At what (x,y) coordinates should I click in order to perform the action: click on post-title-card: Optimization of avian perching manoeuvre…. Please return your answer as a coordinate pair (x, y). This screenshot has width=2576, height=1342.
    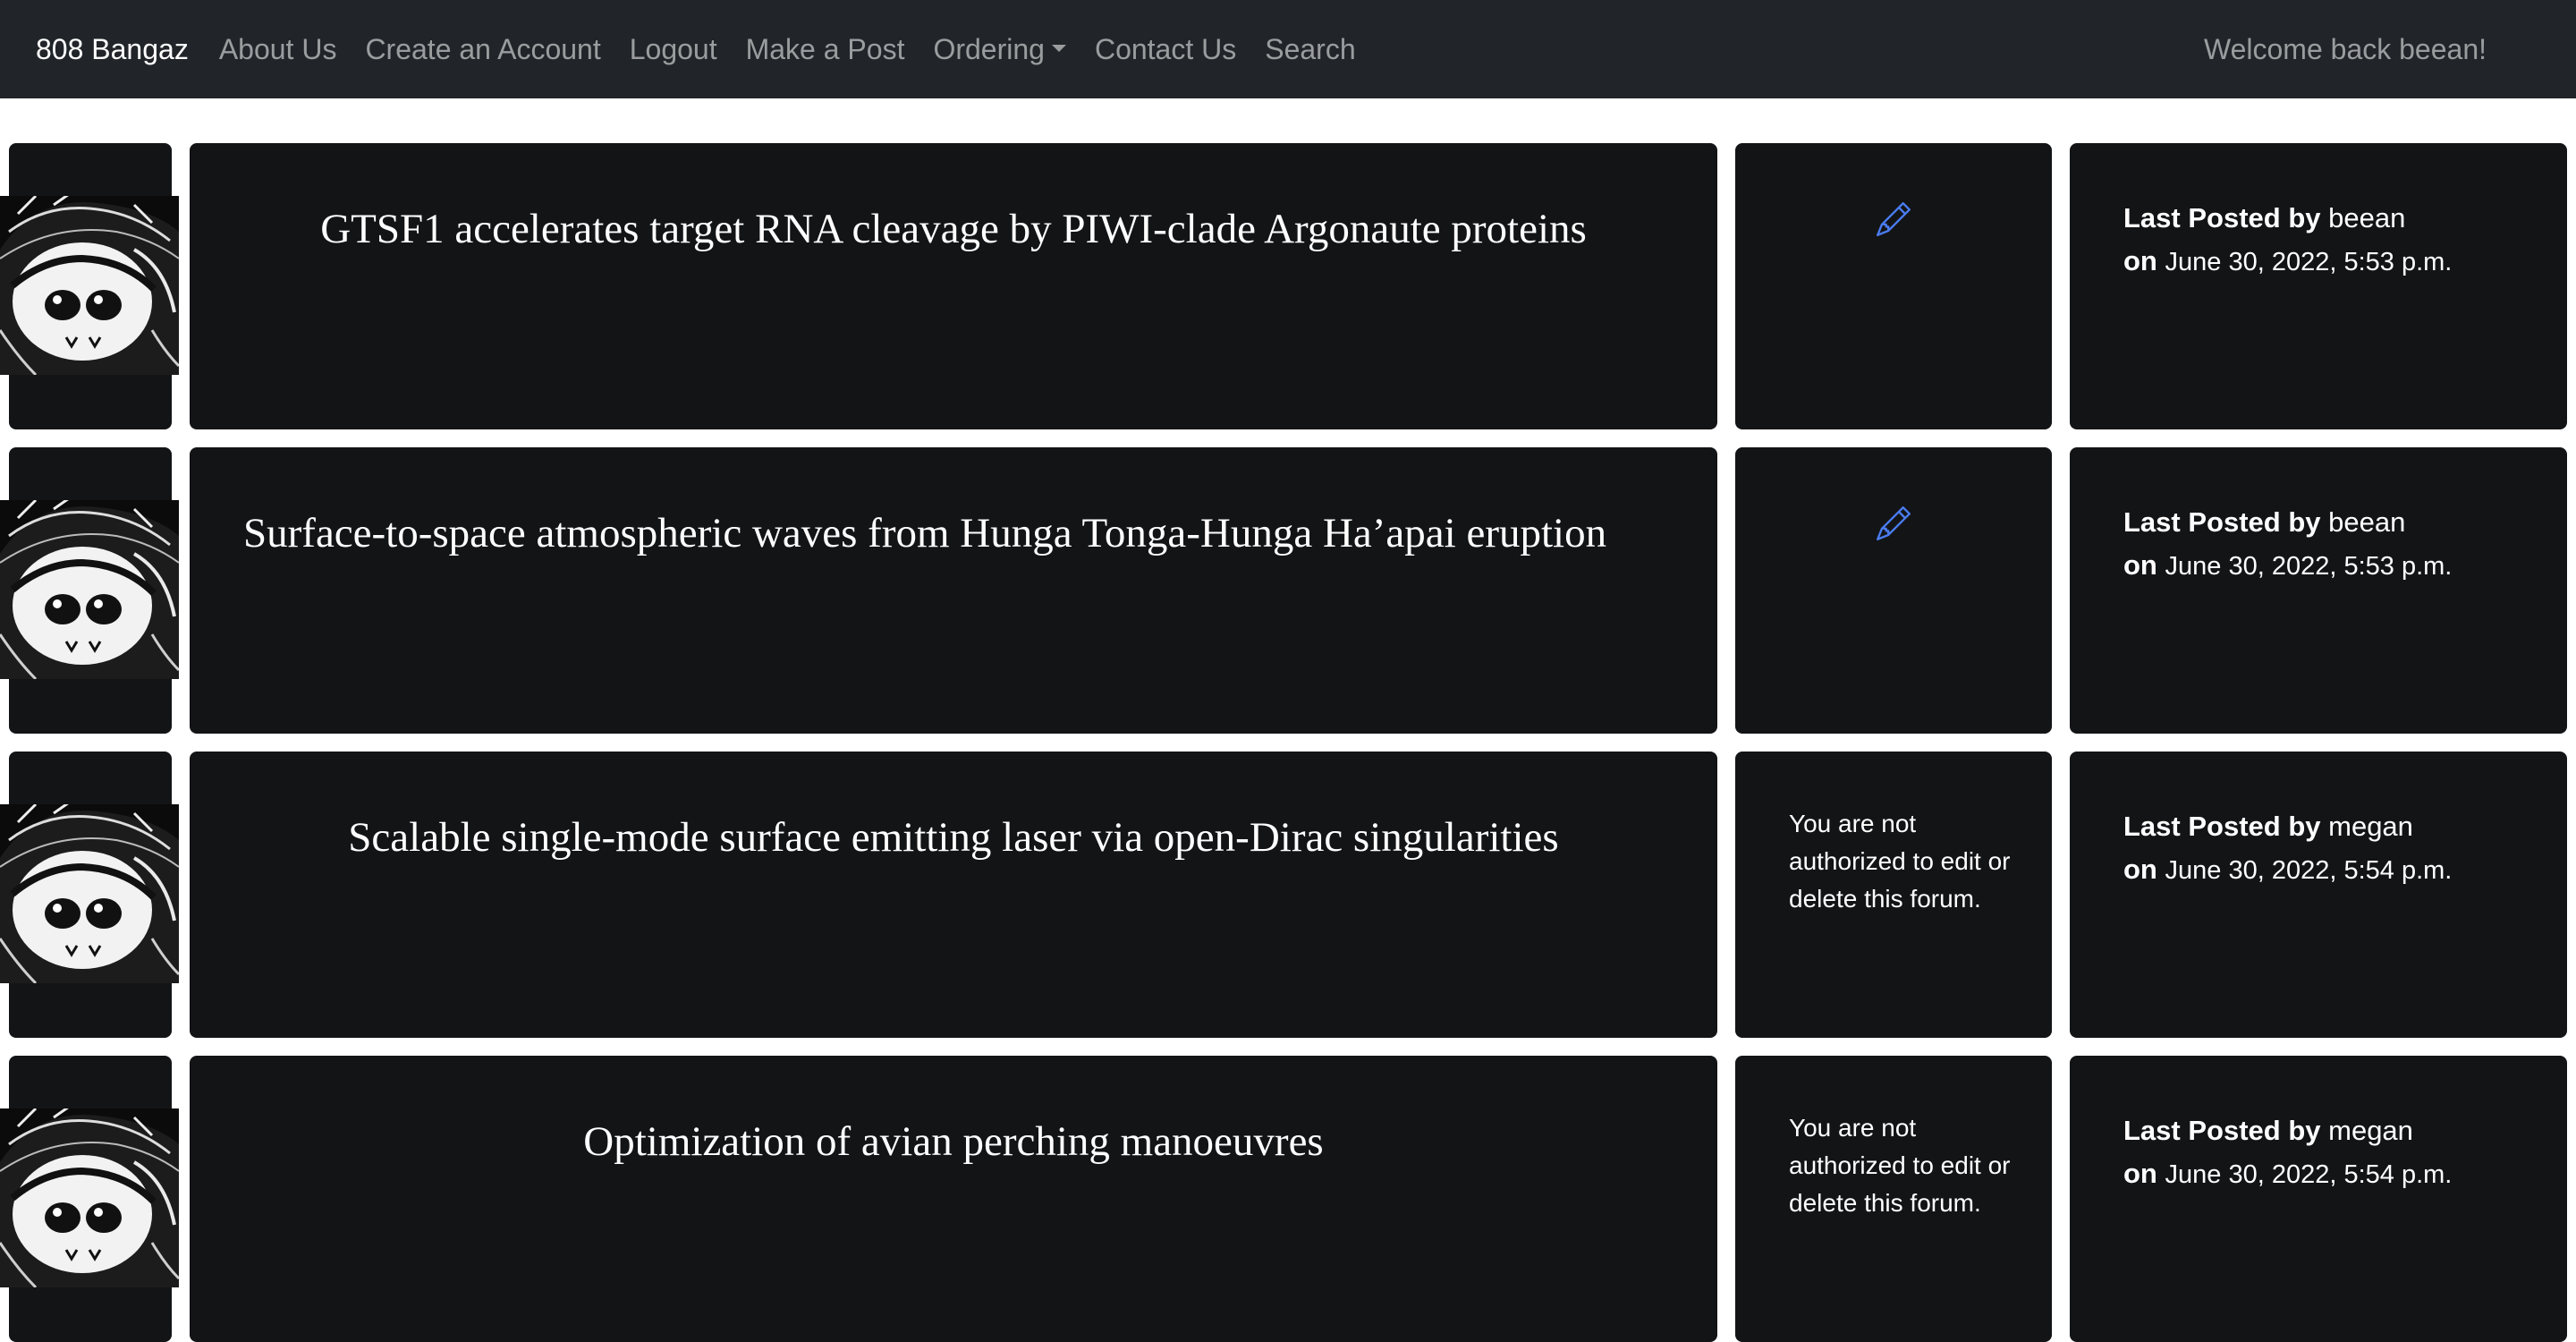
    Looking at the image, I should click on (953, 1199).